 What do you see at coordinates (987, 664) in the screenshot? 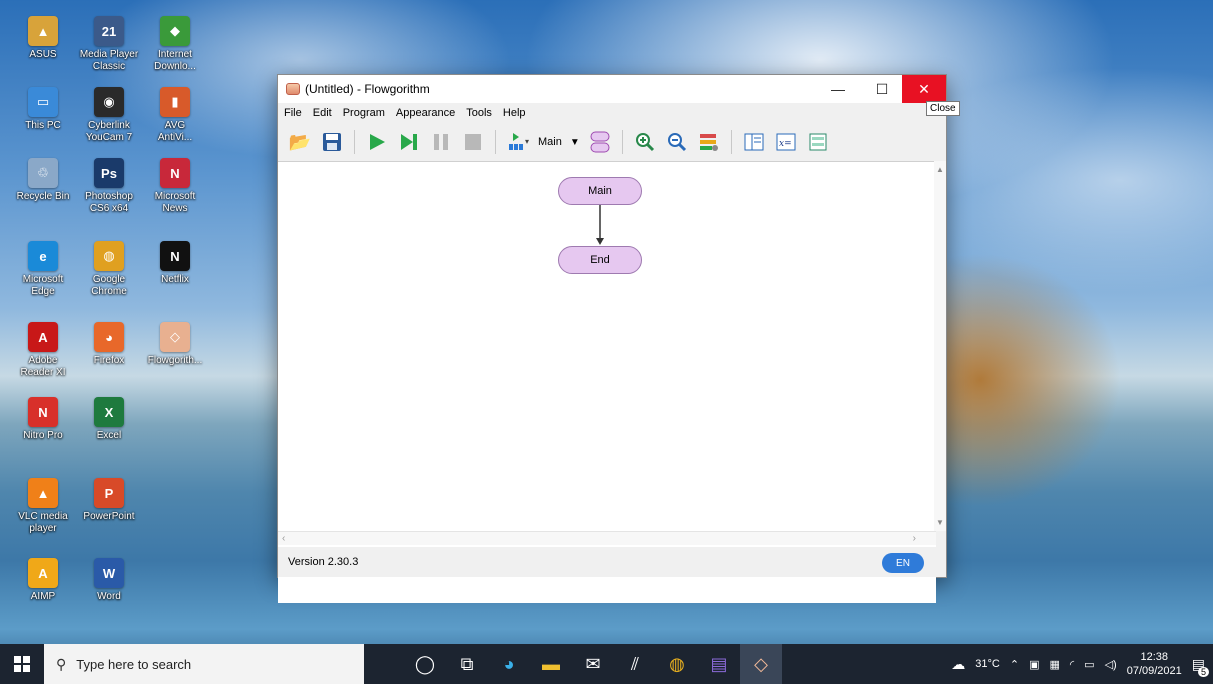
I see `weather-temperature: 31°C` at bounding box center [987, 664].